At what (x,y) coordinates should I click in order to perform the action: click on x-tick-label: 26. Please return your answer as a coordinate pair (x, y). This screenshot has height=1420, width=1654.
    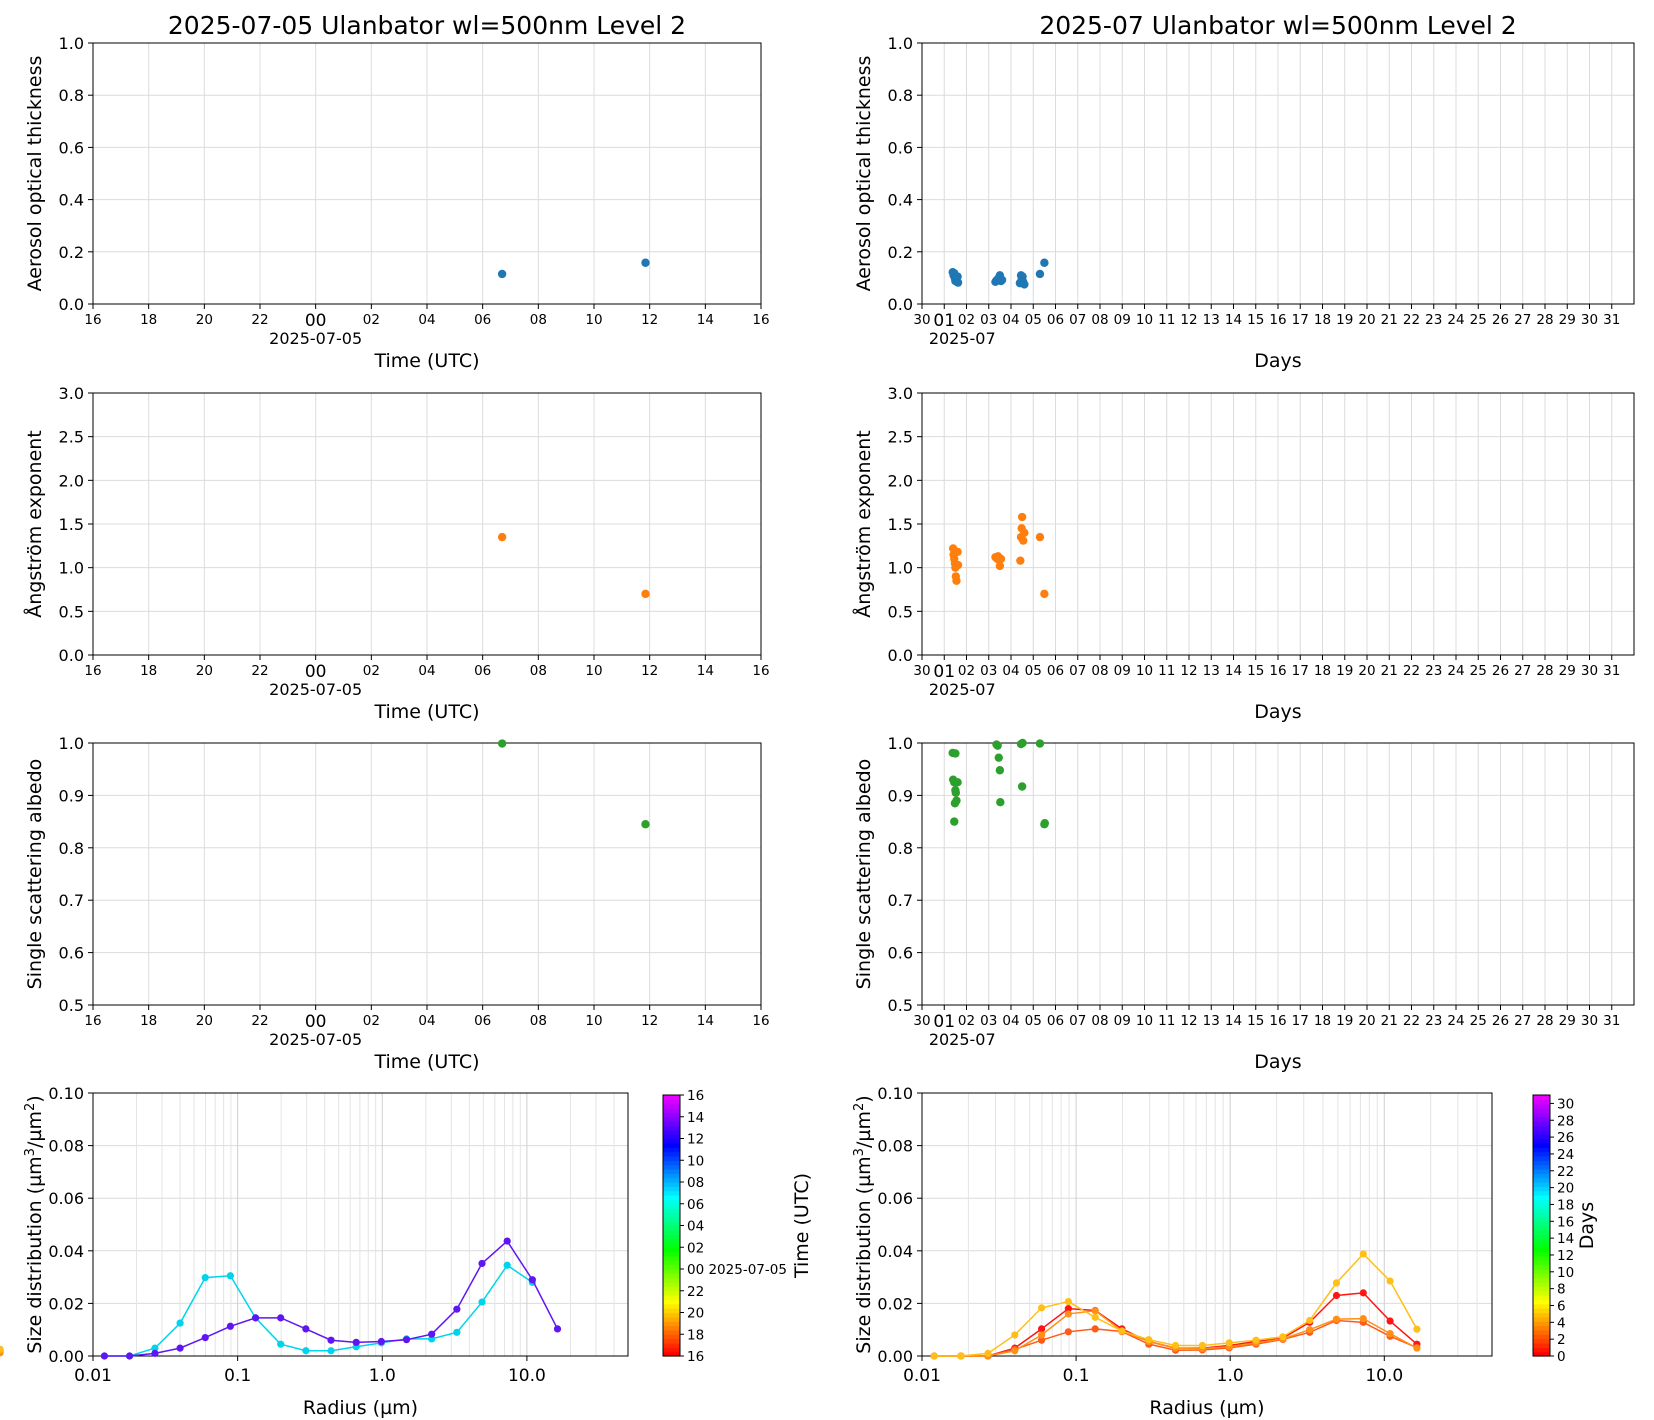
    Looking at the image, I should click on (1500, 320).